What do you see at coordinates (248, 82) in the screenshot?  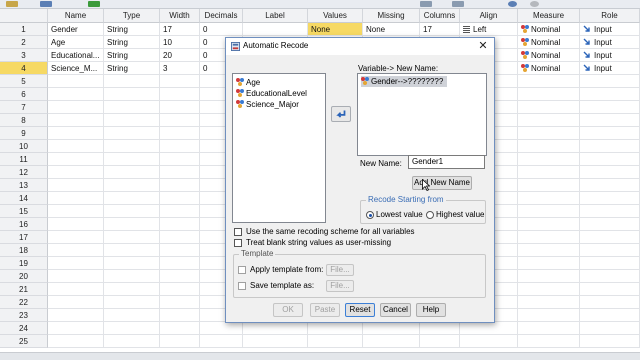 I see `list-item: Age` at bounding box center [248, 82].